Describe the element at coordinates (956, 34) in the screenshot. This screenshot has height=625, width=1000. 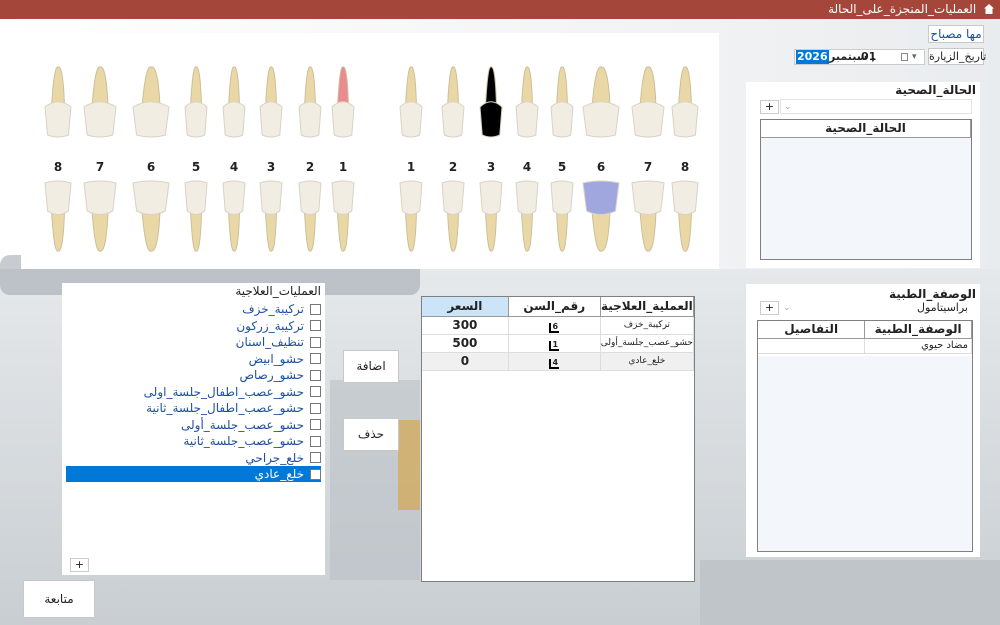
I see `patient-name-button: مها مصباح` at that location.